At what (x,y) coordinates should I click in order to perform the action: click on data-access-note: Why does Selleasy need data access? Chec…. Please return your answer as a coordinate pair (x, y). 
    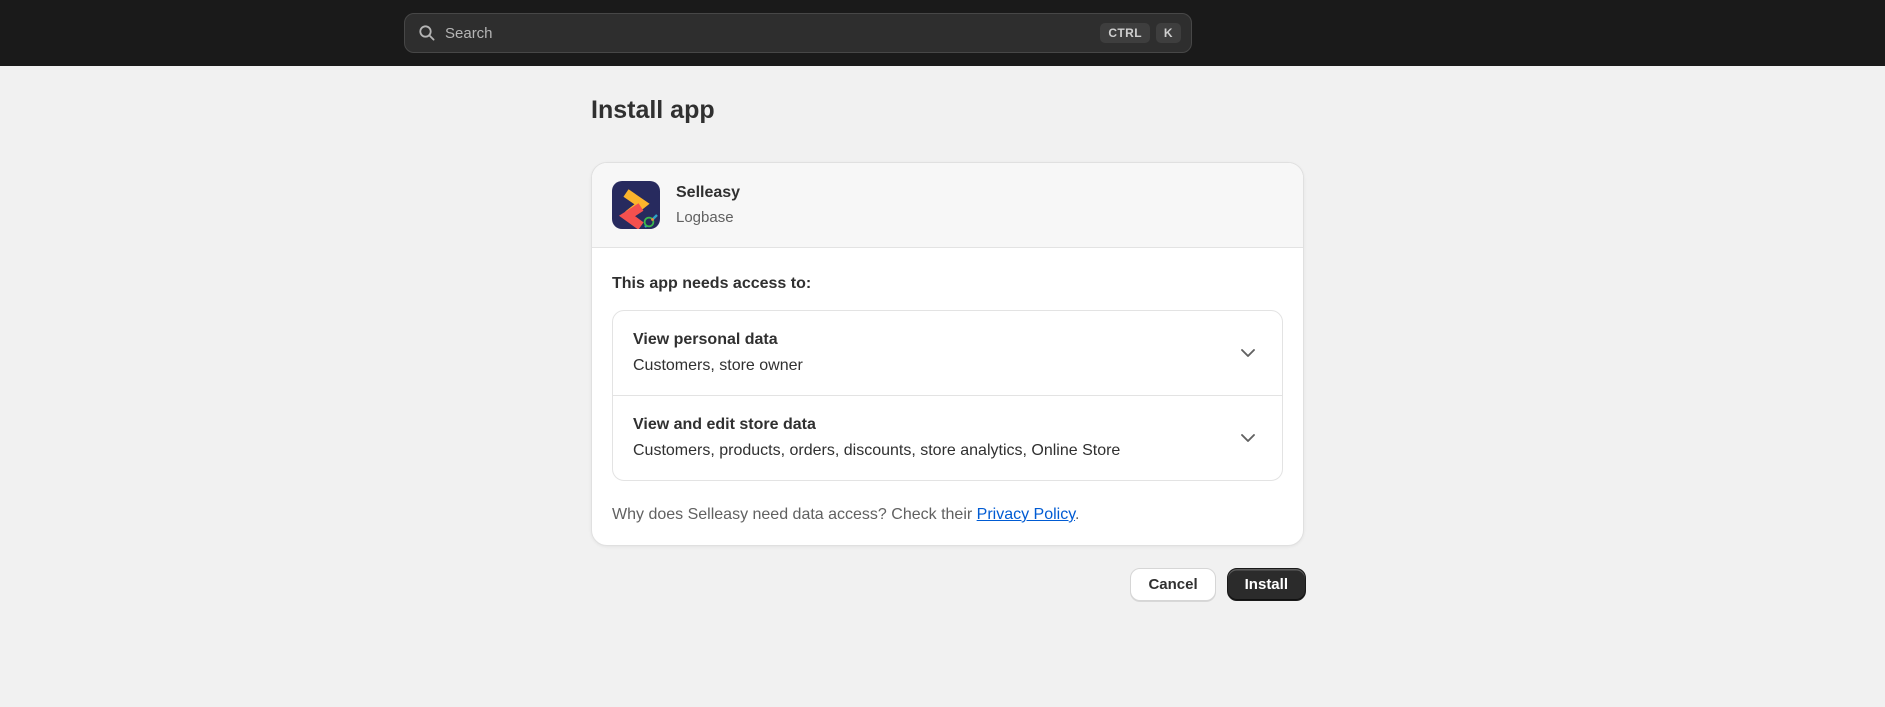
    Looking at the image, I should click on (947, 515).